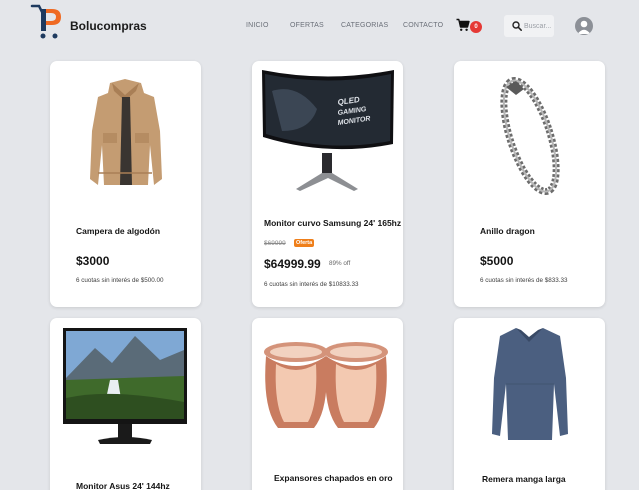  I want to click on search-input, so click(539, 26).